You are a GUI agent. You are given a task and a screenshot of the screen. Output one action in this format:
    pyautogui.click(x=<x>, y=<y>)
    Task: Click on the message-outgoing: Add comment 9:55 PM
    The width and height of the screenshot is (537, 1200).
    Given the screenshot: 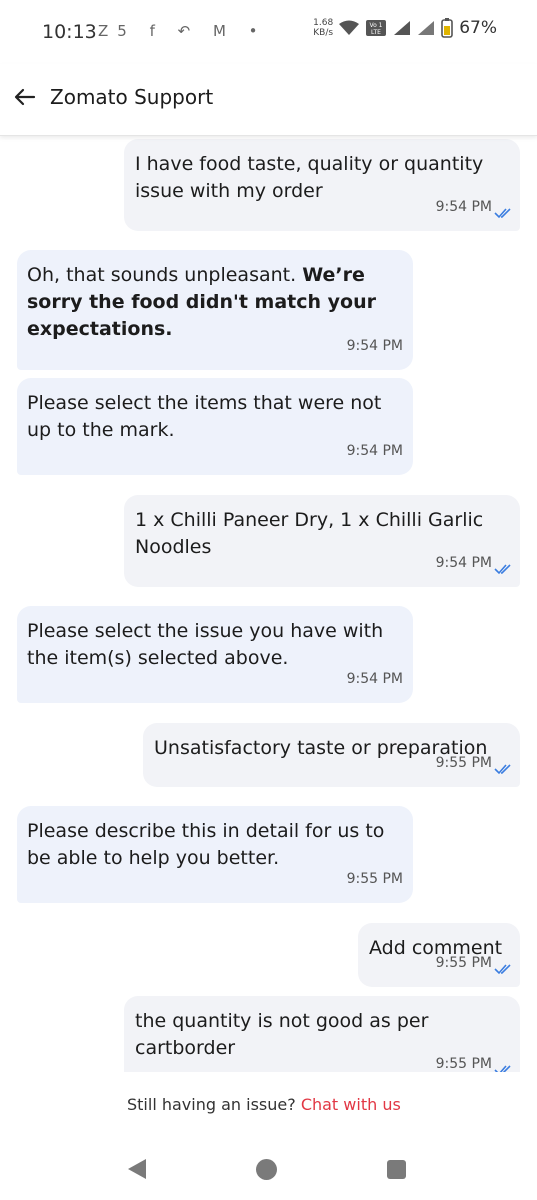 What is the action you would take?
    pyautogui.click(x=439, y=955)
    